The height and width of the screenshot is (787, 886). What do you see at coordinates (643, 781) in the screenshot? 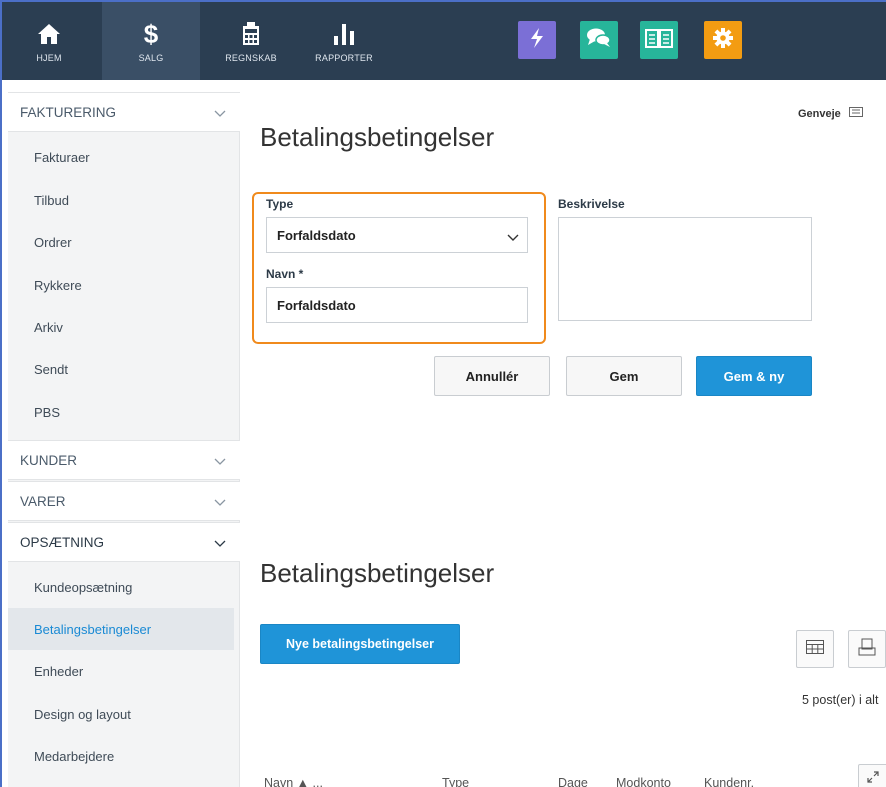
I see `column-header-modkonto: Modkonto` at bounding box center [643, 781].